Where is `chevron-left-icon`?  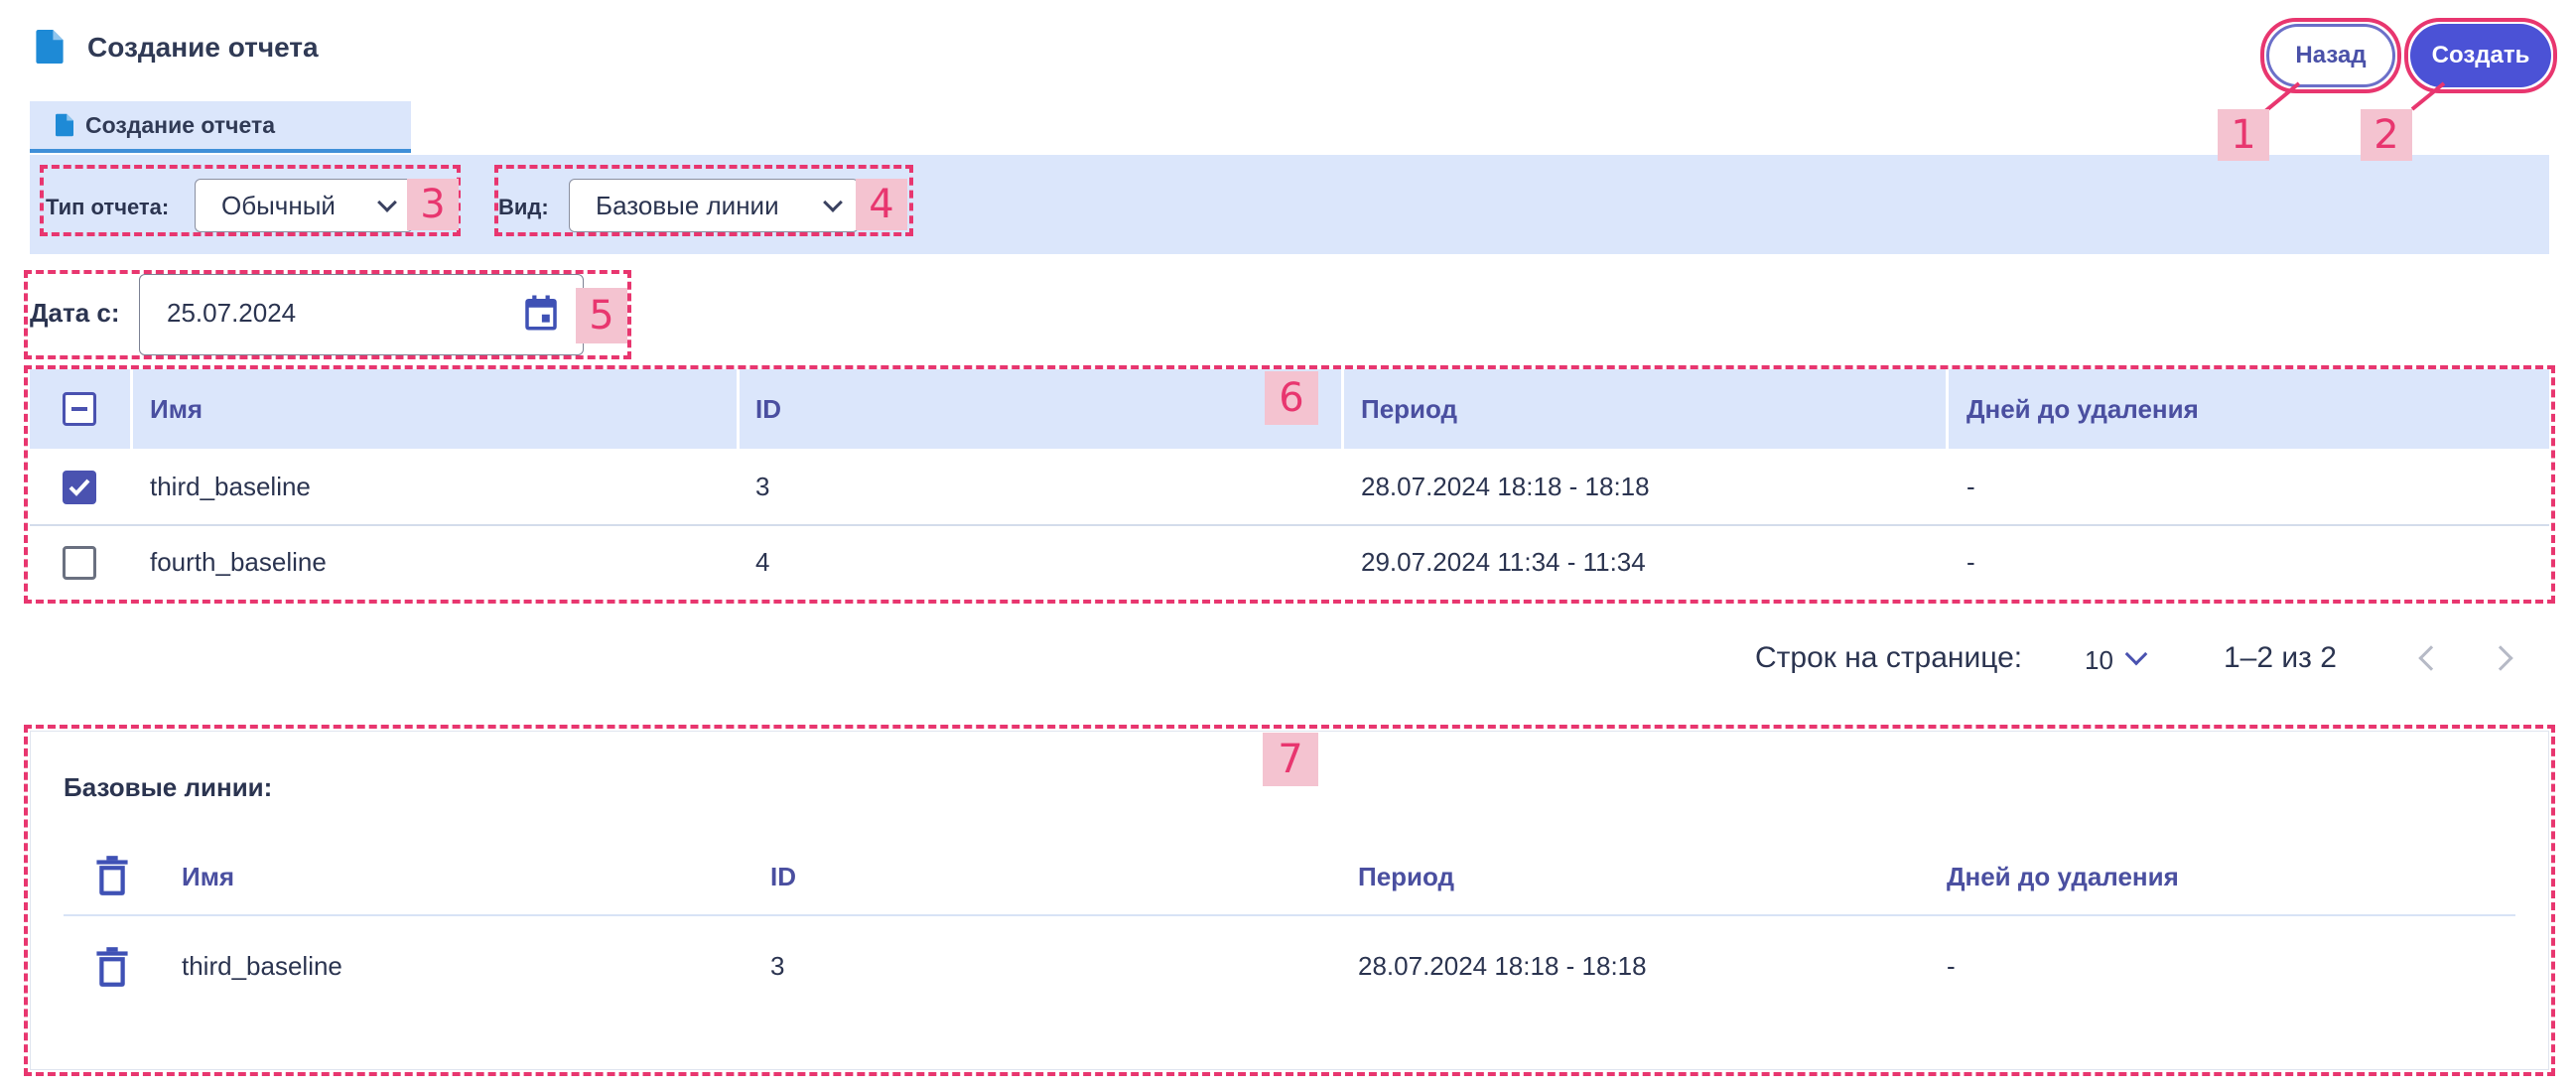
chevron-left-icon is located at coordinates (2431, 658).